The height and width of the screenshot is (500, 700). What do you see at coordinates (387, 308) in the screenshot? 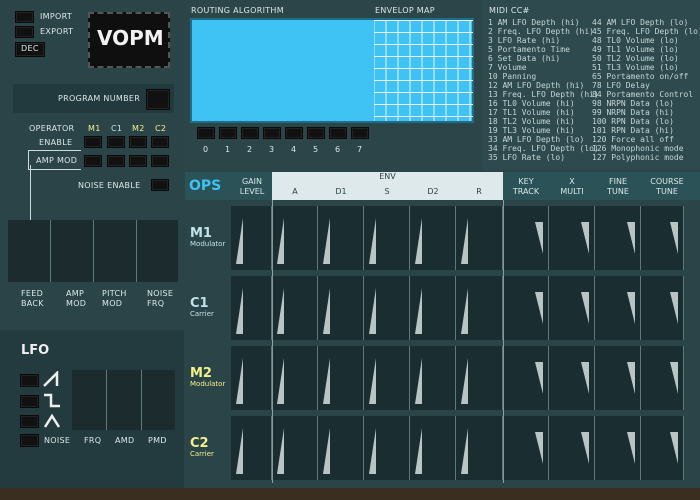
I see `op-c1-env-s-slider` at bounding box center [387, 308].